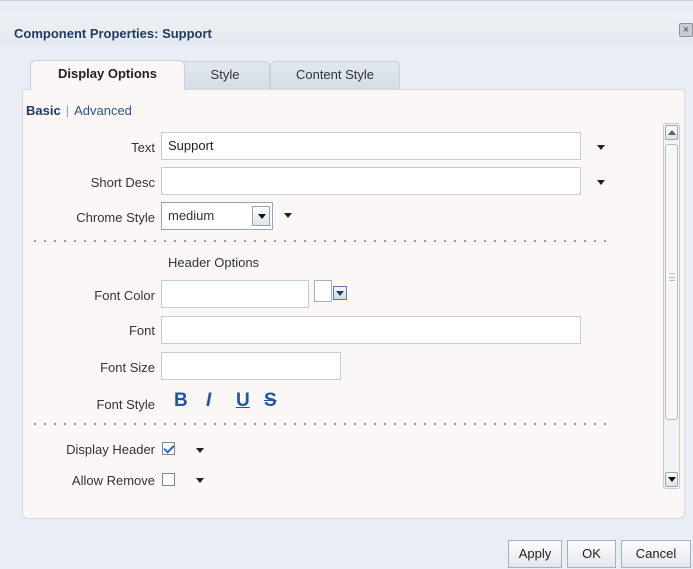  What do you see at coordinates (200, 450) in the screenshot?
I see `display-header-dropdown-icon` at bounding box center [200, 450].